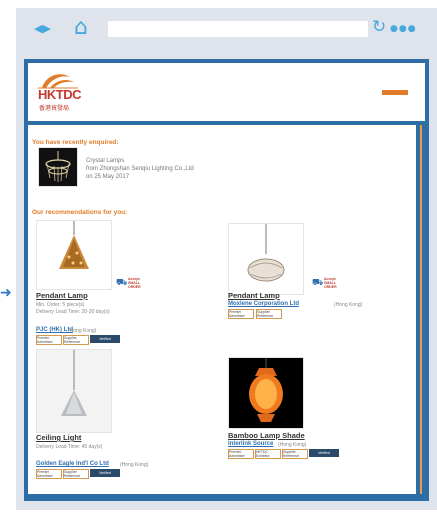  What do you see at coordinates (250, 444) in the screenshot?
I see `supplier-link: Interlink Source` at bounding box center [250, 444].